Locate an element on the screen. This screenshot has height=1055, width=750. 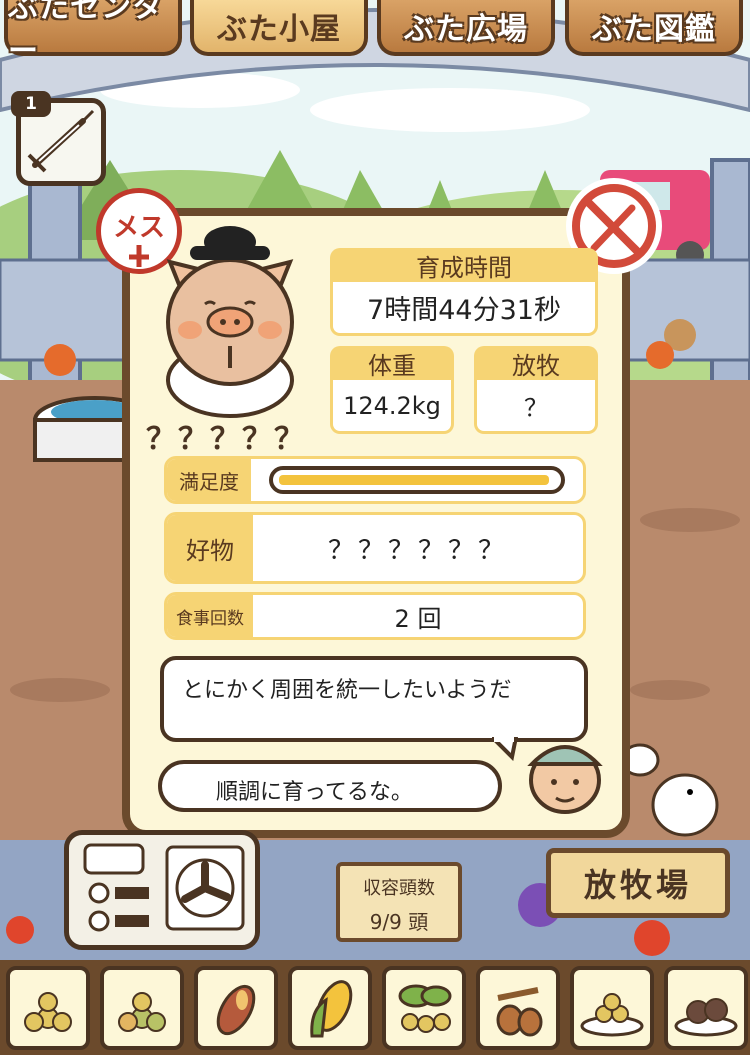
grain-pile-icon is located at coordinates (48, 1012).